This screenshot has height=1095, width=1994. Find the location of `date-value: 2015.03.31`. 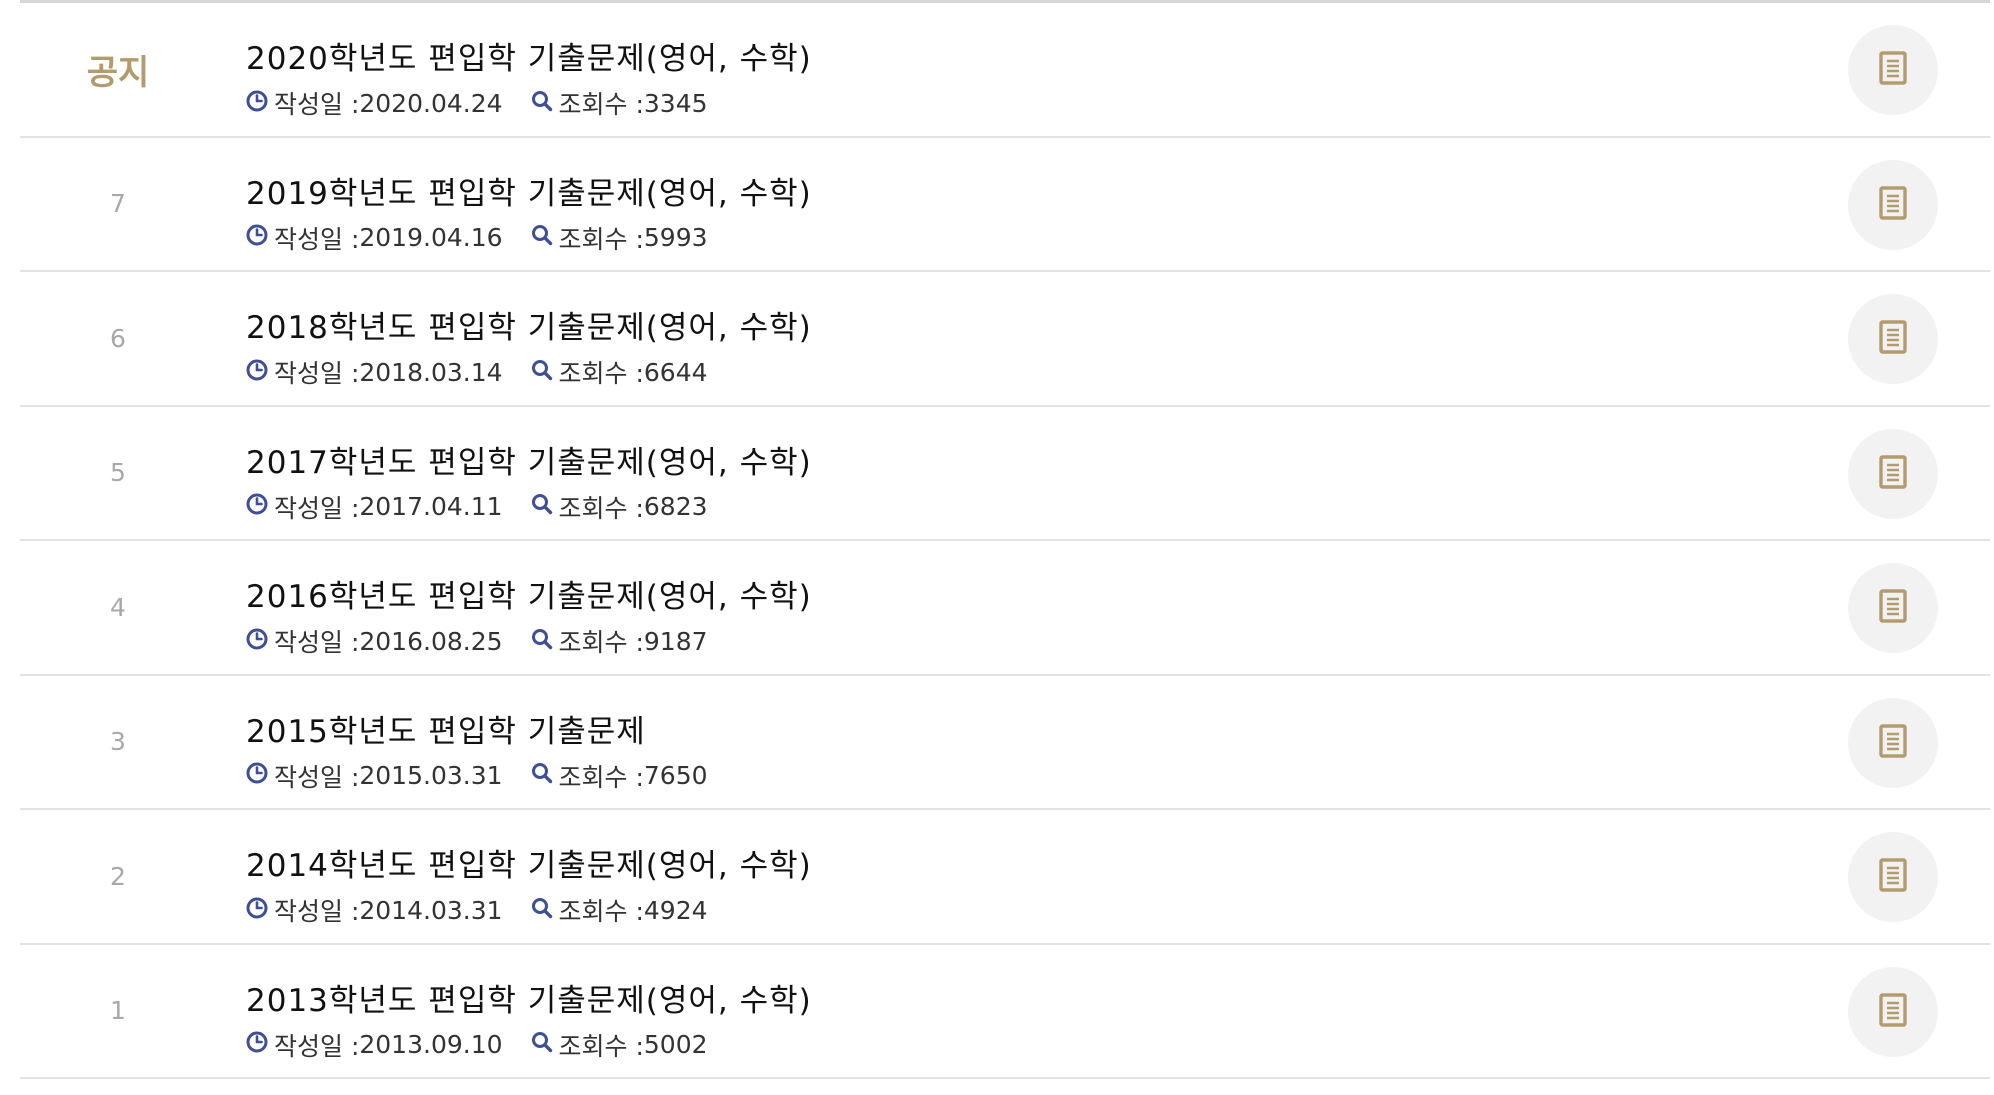

date-value: 2015.03.31 is located at coordinates (431, 775).